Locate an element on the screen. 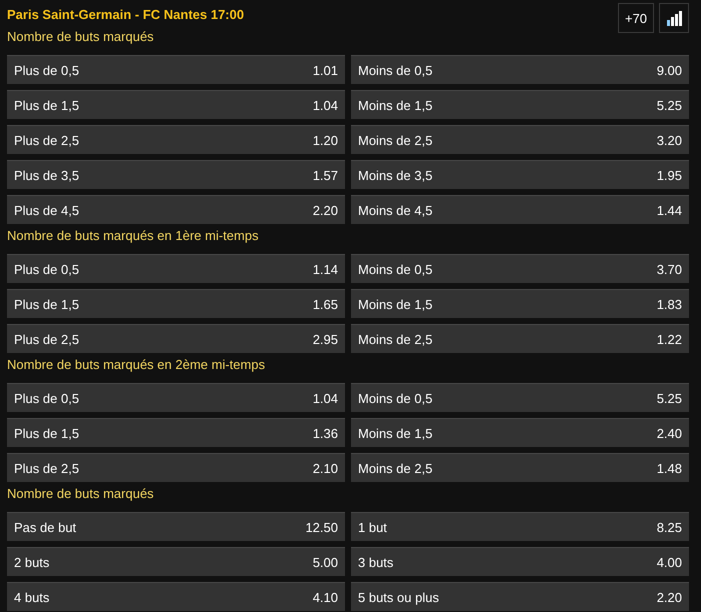 This screenshot has height=612, width=701. odds-button: Plus de 1,5 1.04 is located at coordinates (176, 104).